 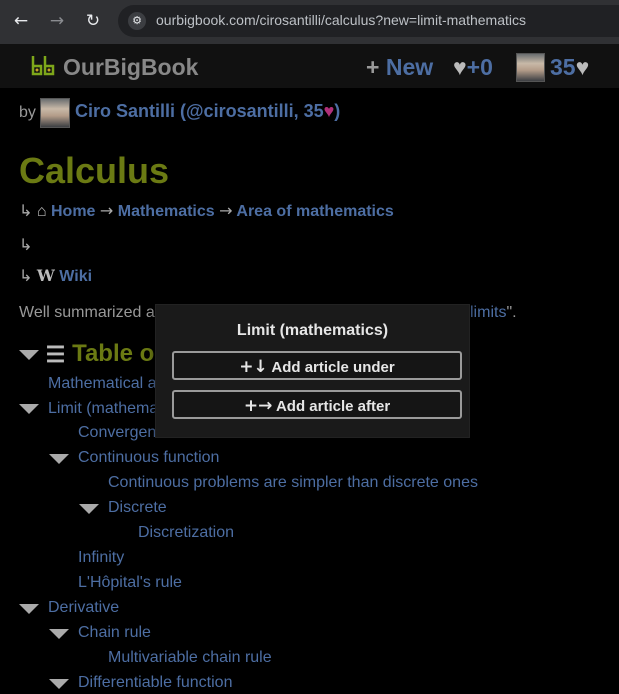 I want to click on plus-down-arrow-icon: +↓, so click(x=253, y=367).